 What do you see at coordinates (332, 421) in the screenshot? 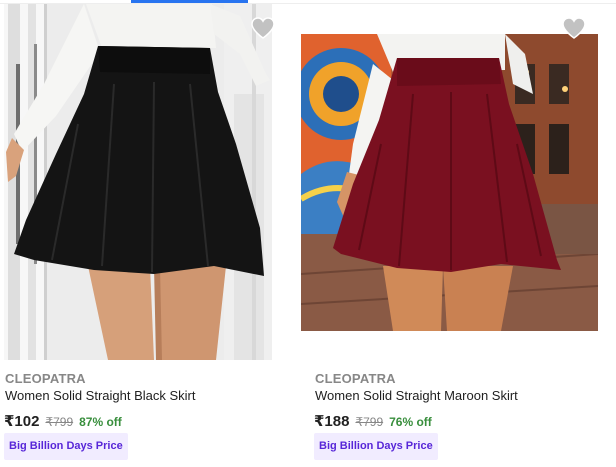
I see `selling-price: ₹188` at bounding box center [332, 421].